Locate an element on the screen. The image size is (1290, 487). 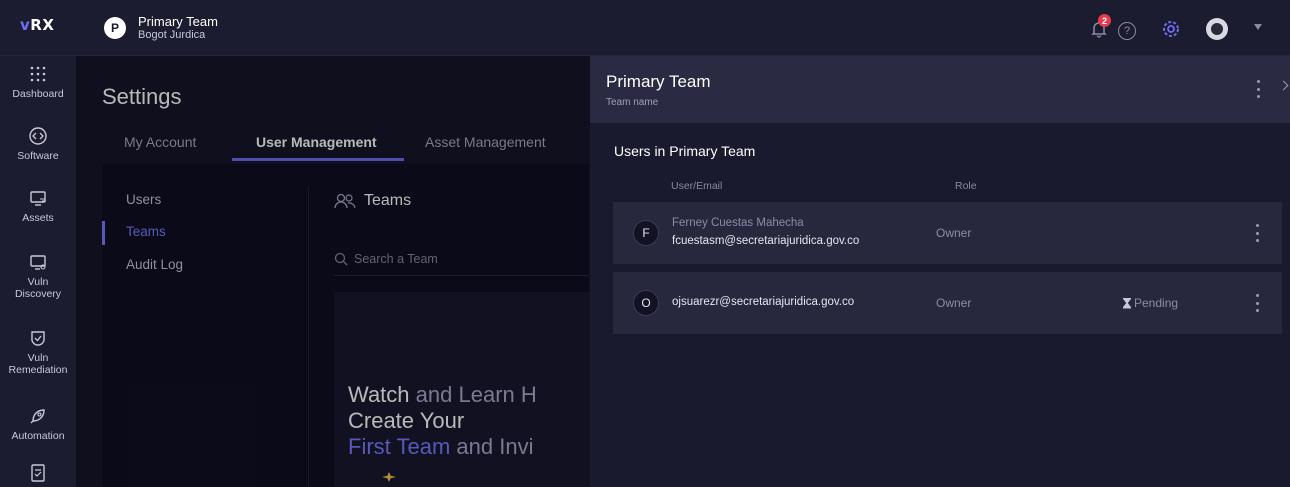
active-menu-indicator is located at coordinates (103, 233).